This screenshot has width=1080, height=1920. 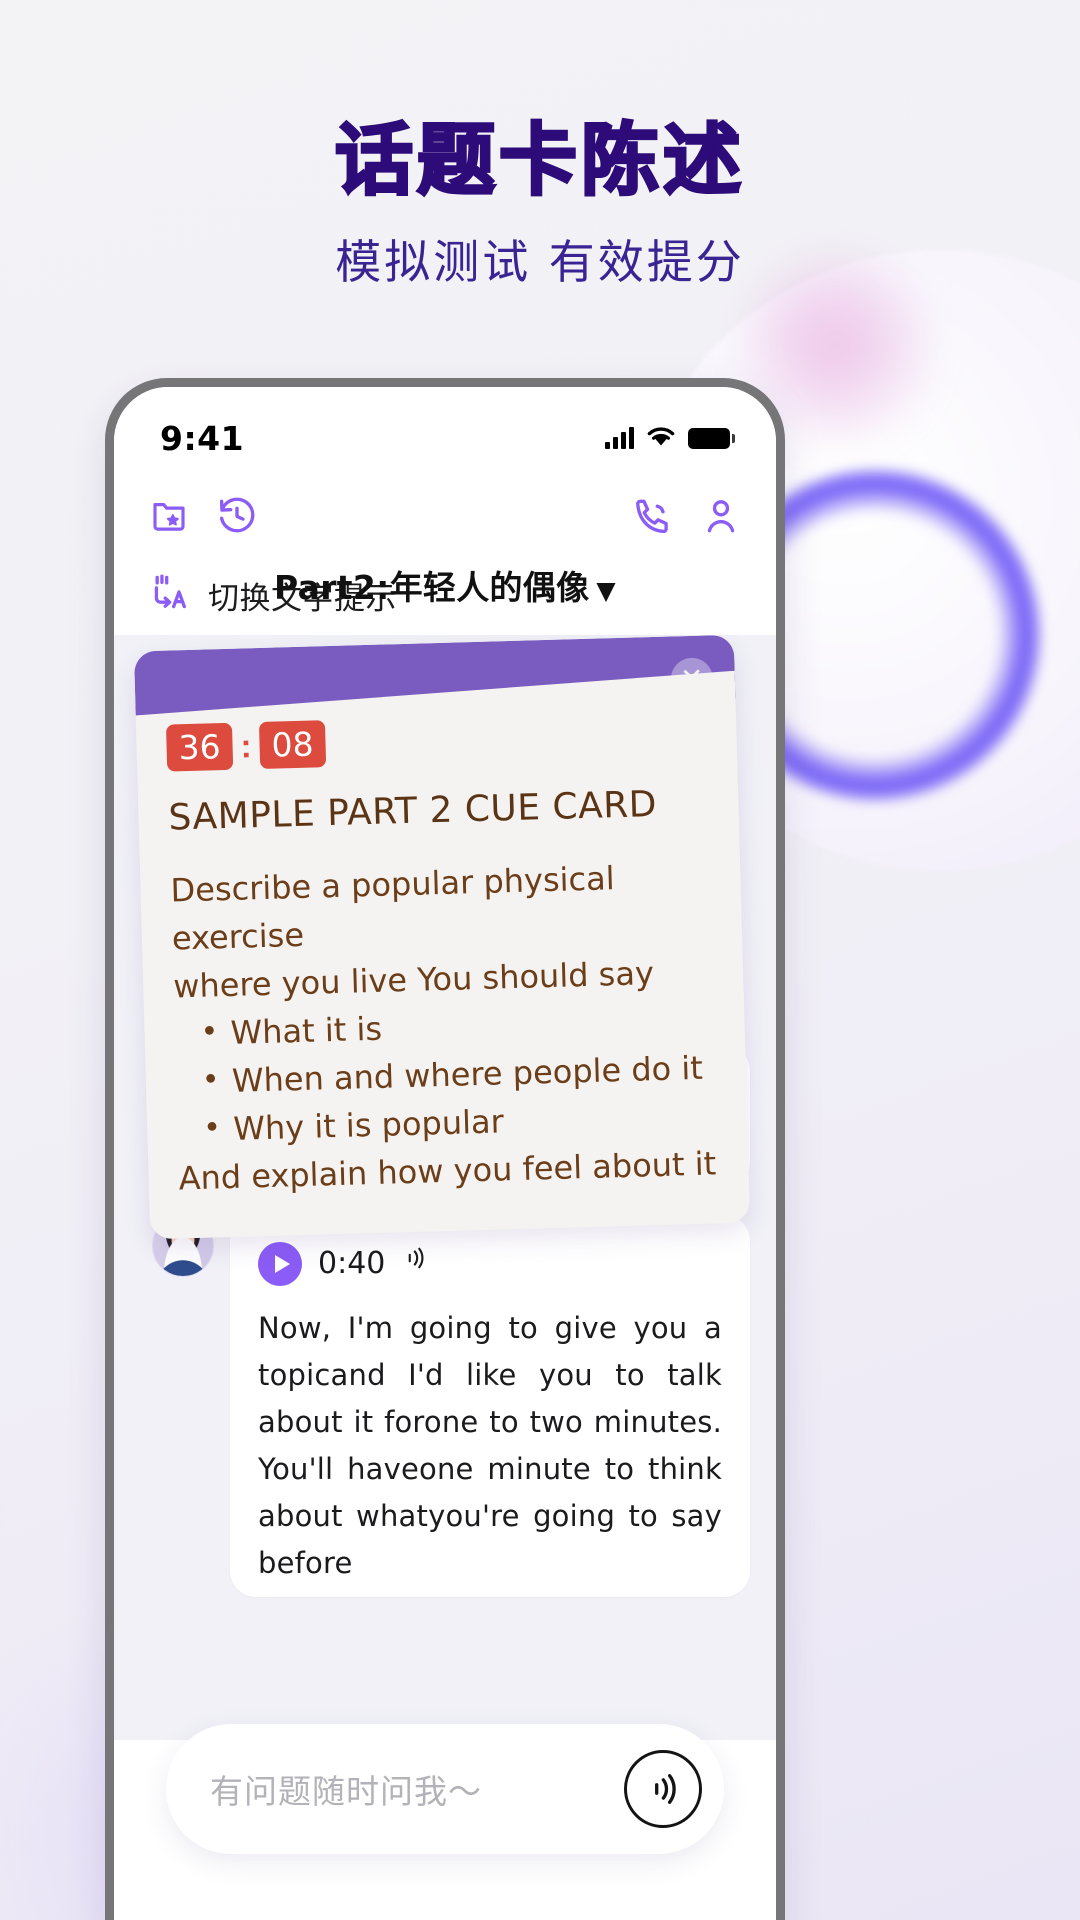 What do you see at coordinates (663, 1789) in the screenshot?
I see `voice-wave-icon` at bounding box center [663, 1789].